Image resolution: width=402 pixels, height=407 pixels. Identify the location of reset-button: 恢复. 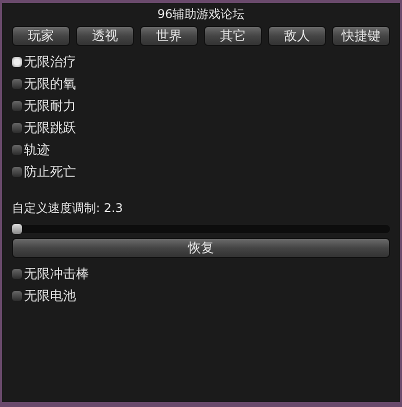
(201, 248).